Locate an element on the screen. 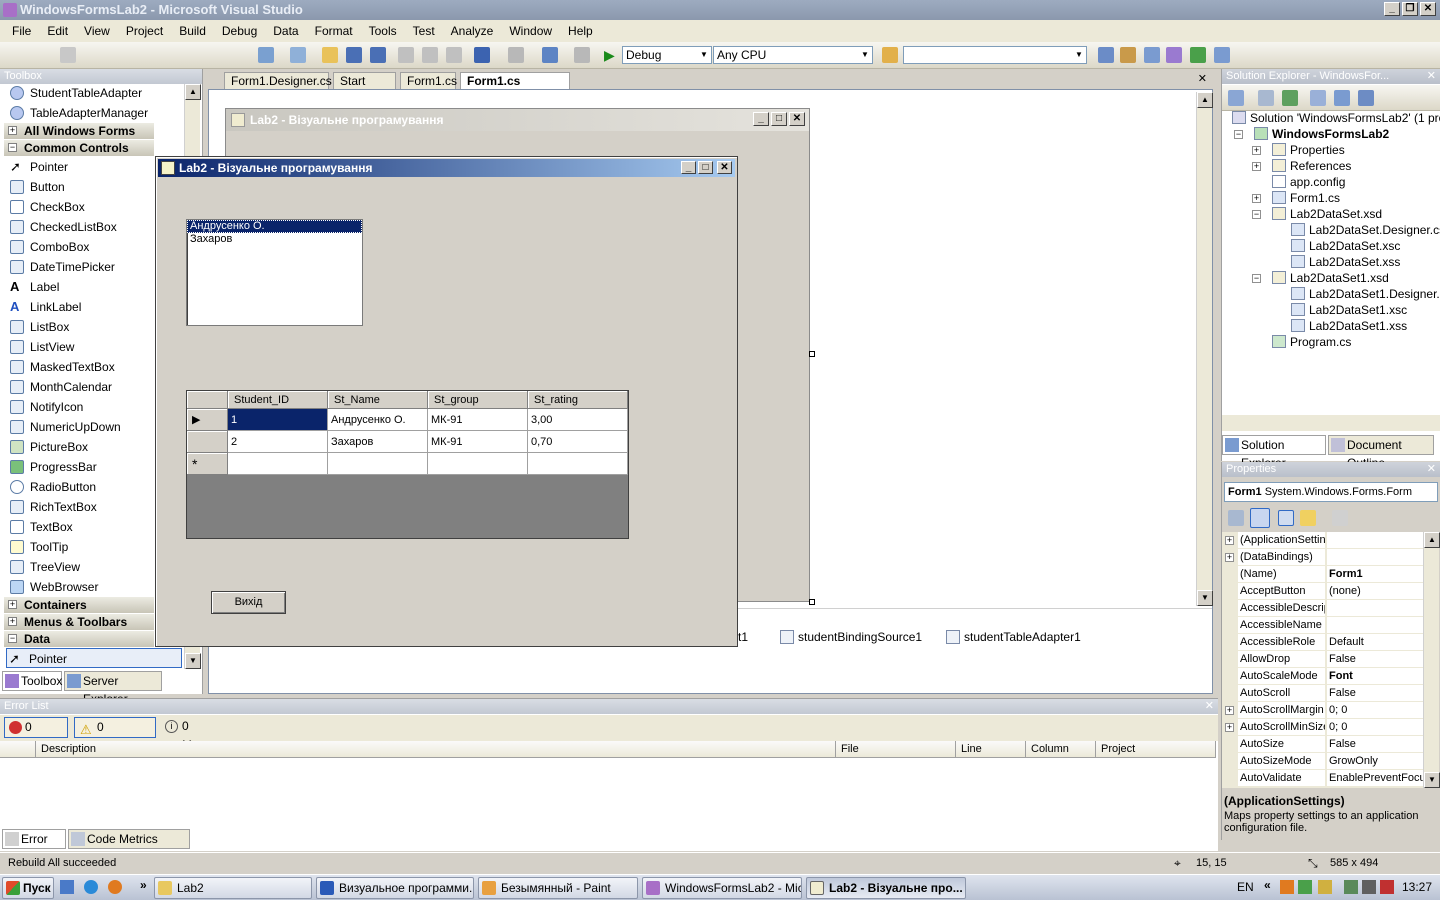 The image size is (1440, 900). layout-icon is located at coordinates (68, 55).